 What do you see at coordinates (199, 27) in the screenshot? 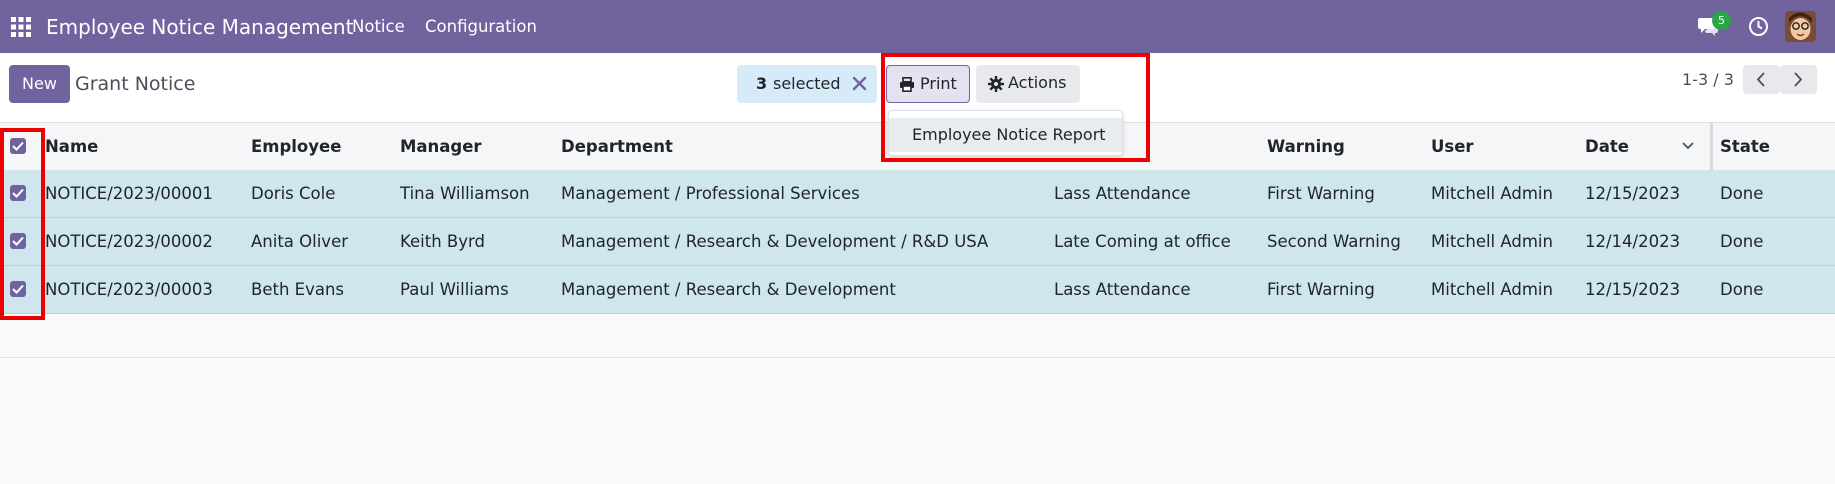
I see `app-title: Employee Notice Management` at bounding box center [199, 27].